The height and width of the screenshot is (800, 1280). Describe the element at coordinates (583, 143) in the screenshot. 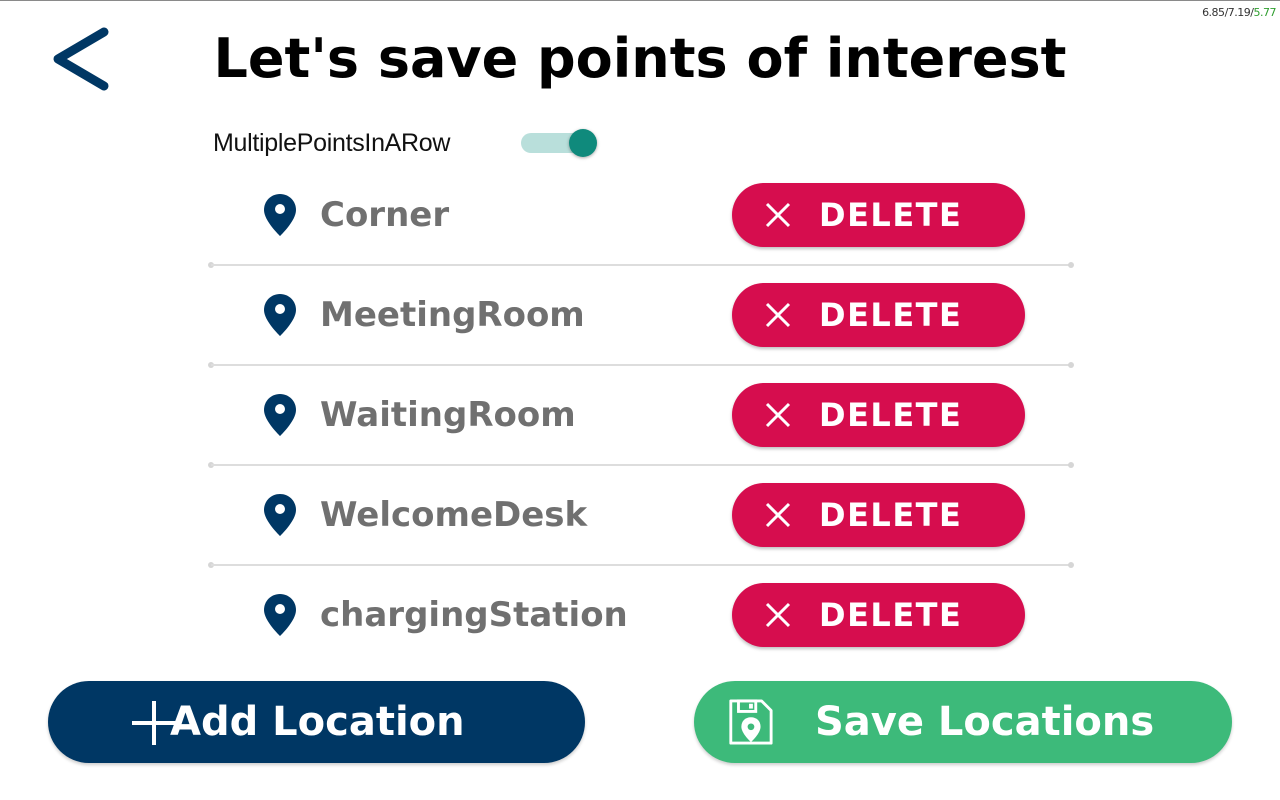

I see `toggle-thumb` at that location.